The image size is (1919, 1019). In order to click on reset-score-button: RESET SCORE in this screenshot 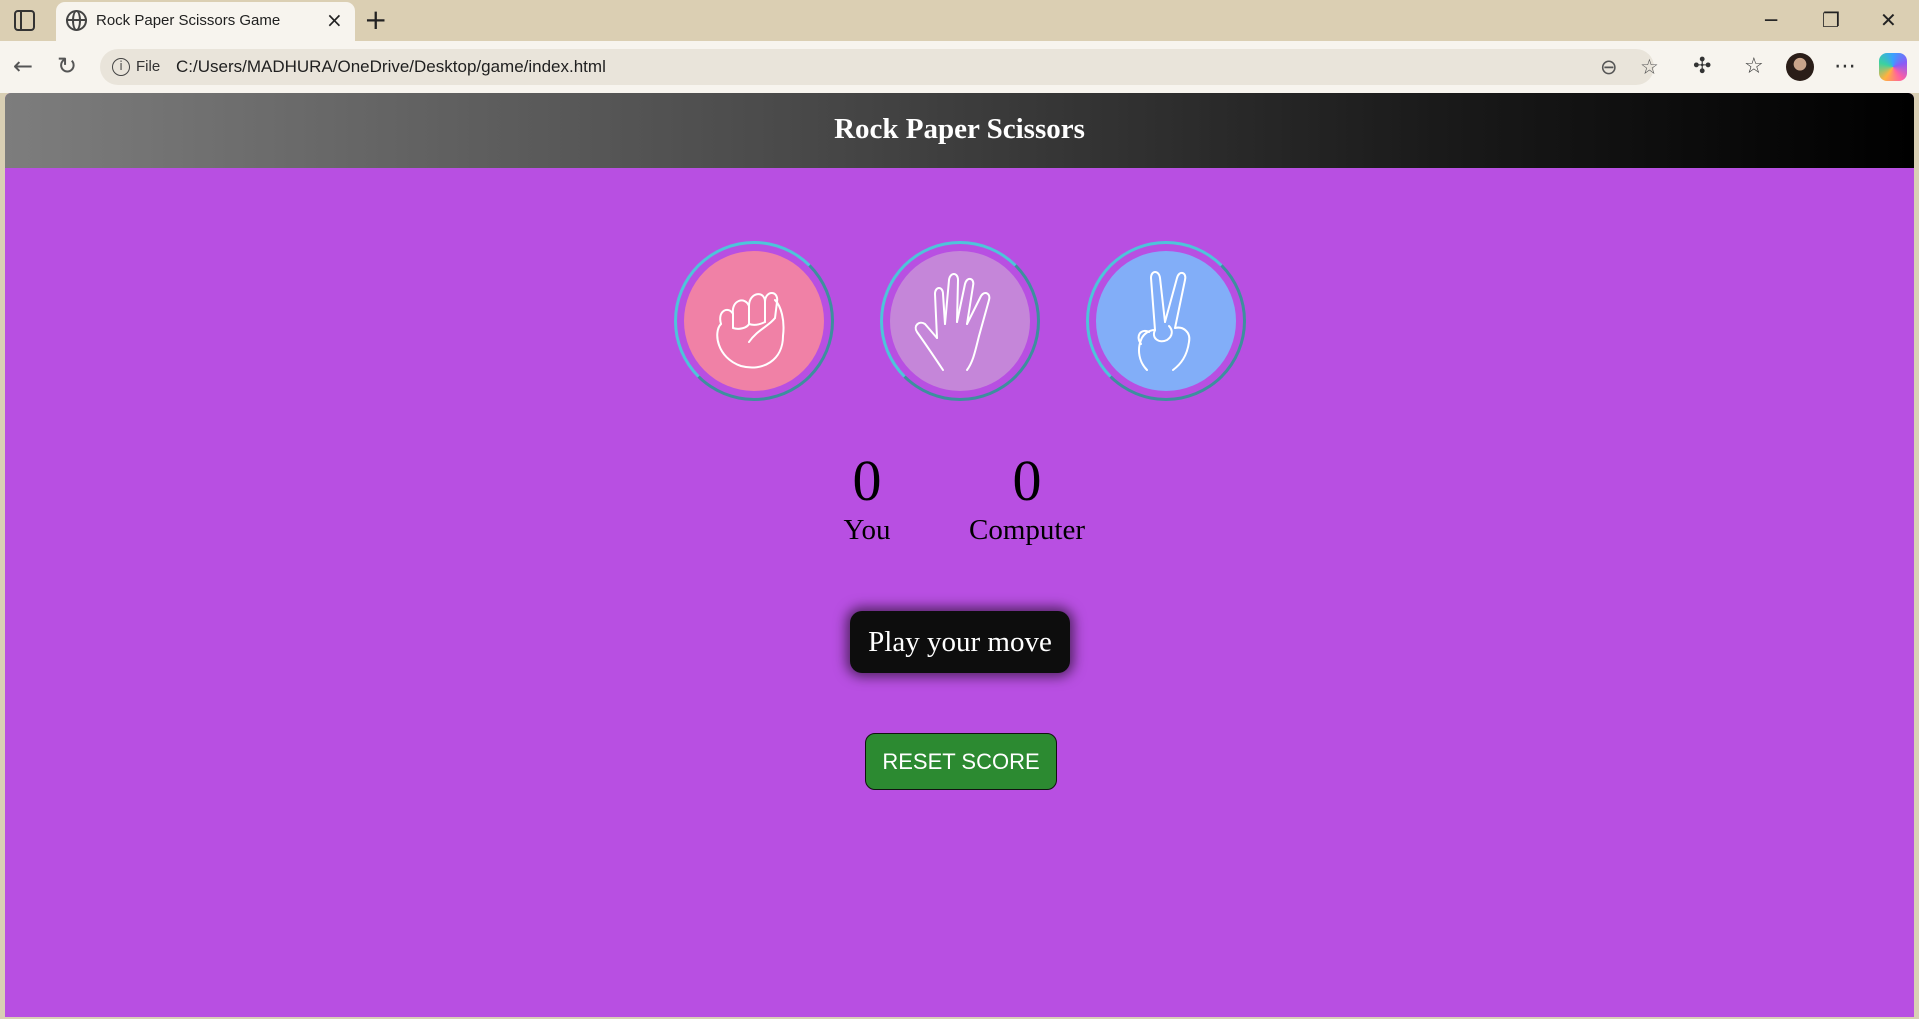, I will do `click(961, 761)`.